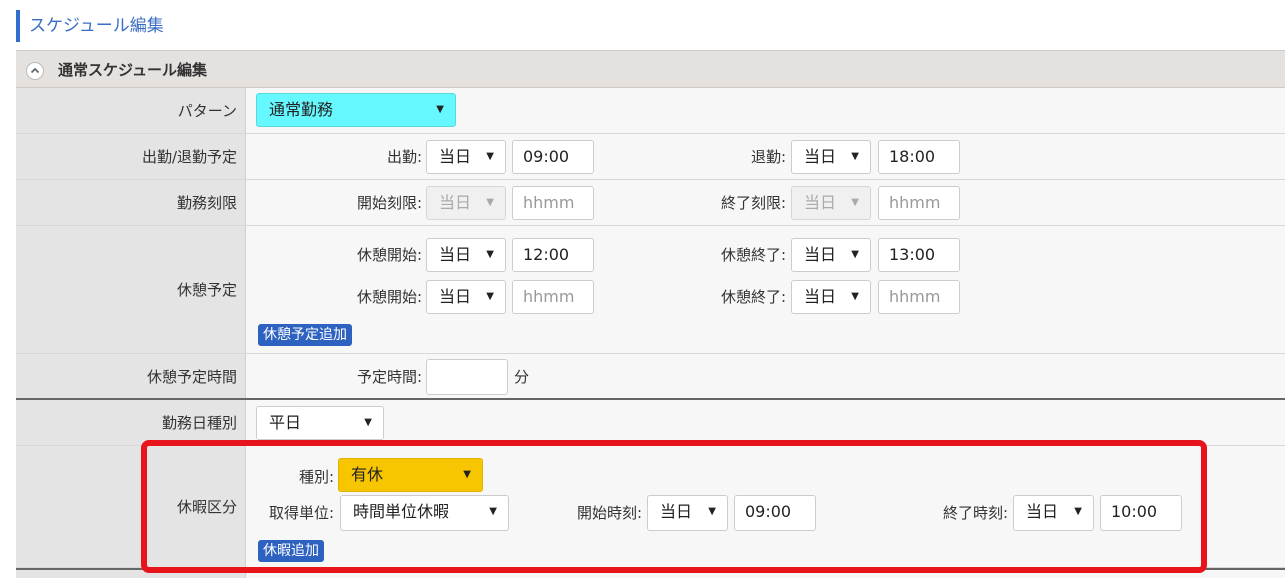 Image resolution: width=1285 pixels, height=578 pixels. I want to click on row-limit: 勤務刻限 開始刻限: 当日 ▼ hhmm 終了刻限: 当日 ▼ hhmm, so click(650, 203).